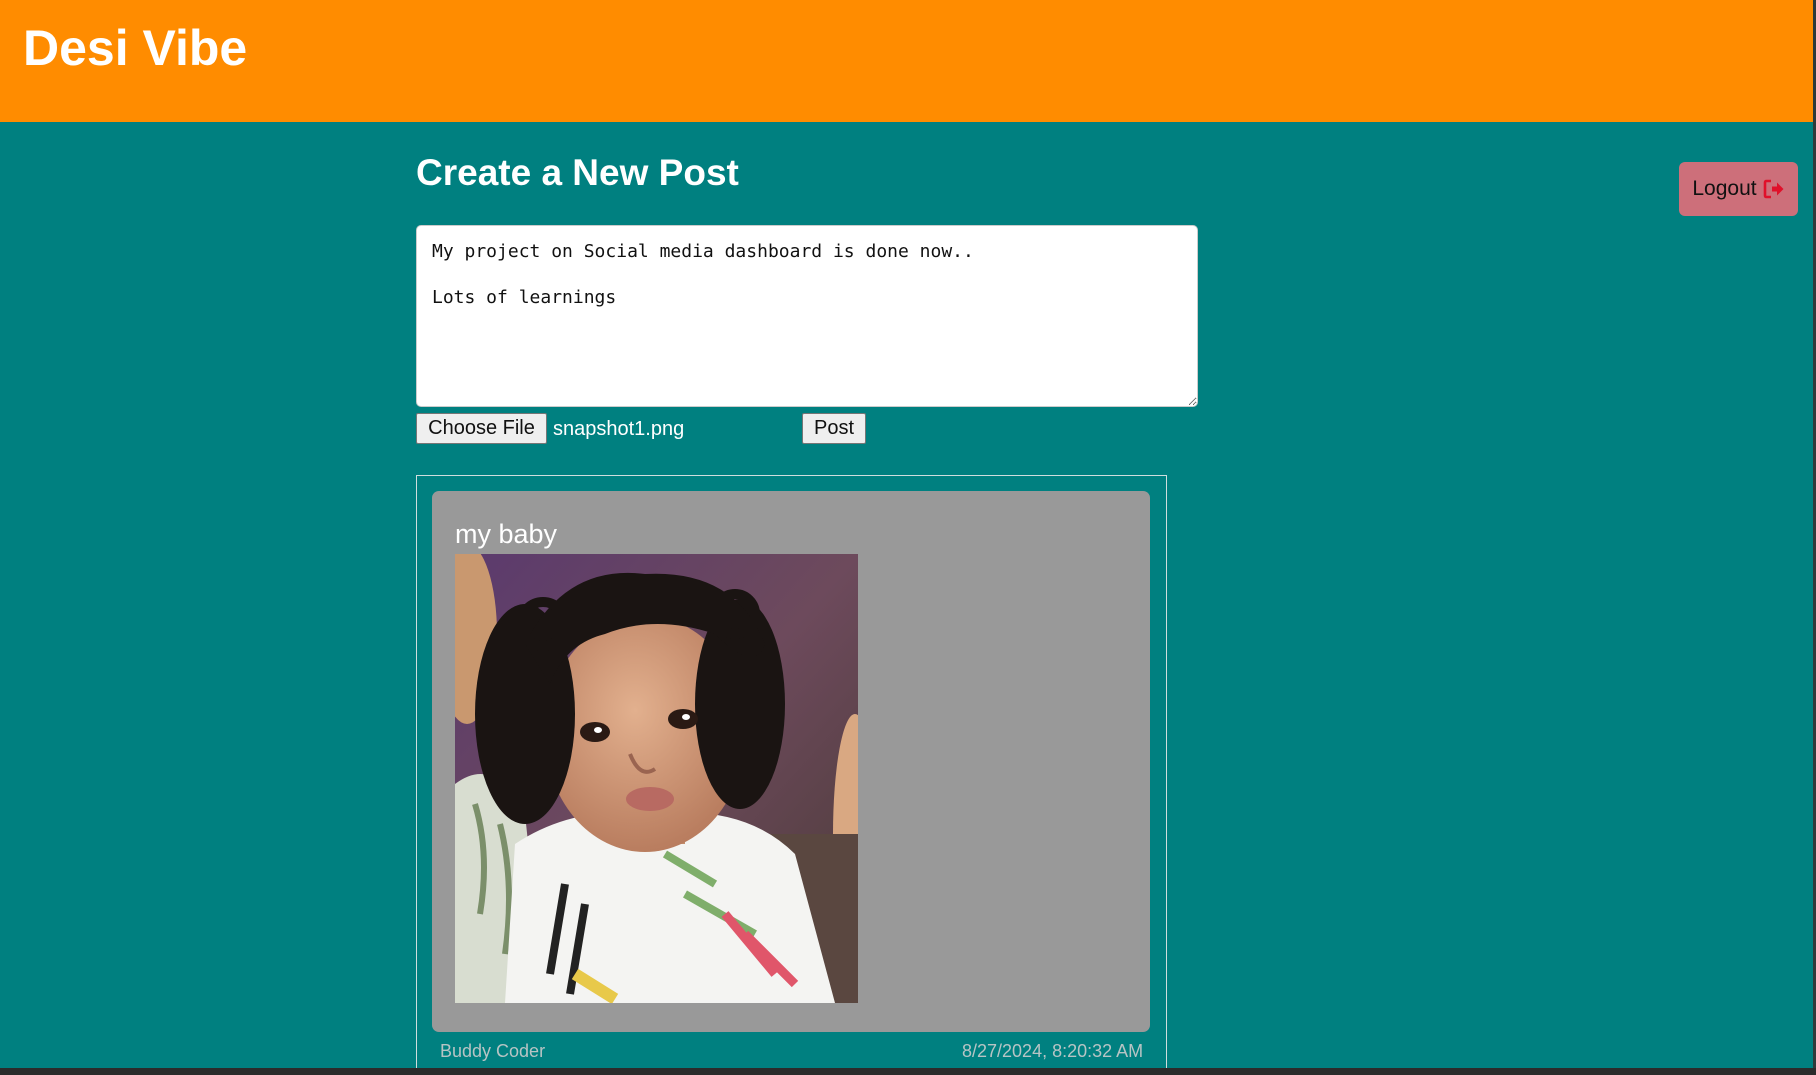  Describe the element at coordinates (656, 778) in the screenshot. I see `post-photo` at that location.